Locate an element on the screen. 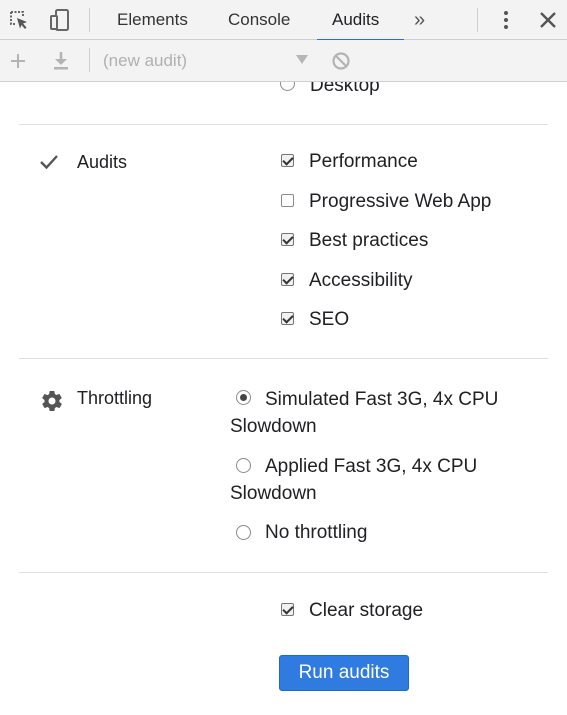  run-audits-button: Run audits is located at coordinates (344, 673).